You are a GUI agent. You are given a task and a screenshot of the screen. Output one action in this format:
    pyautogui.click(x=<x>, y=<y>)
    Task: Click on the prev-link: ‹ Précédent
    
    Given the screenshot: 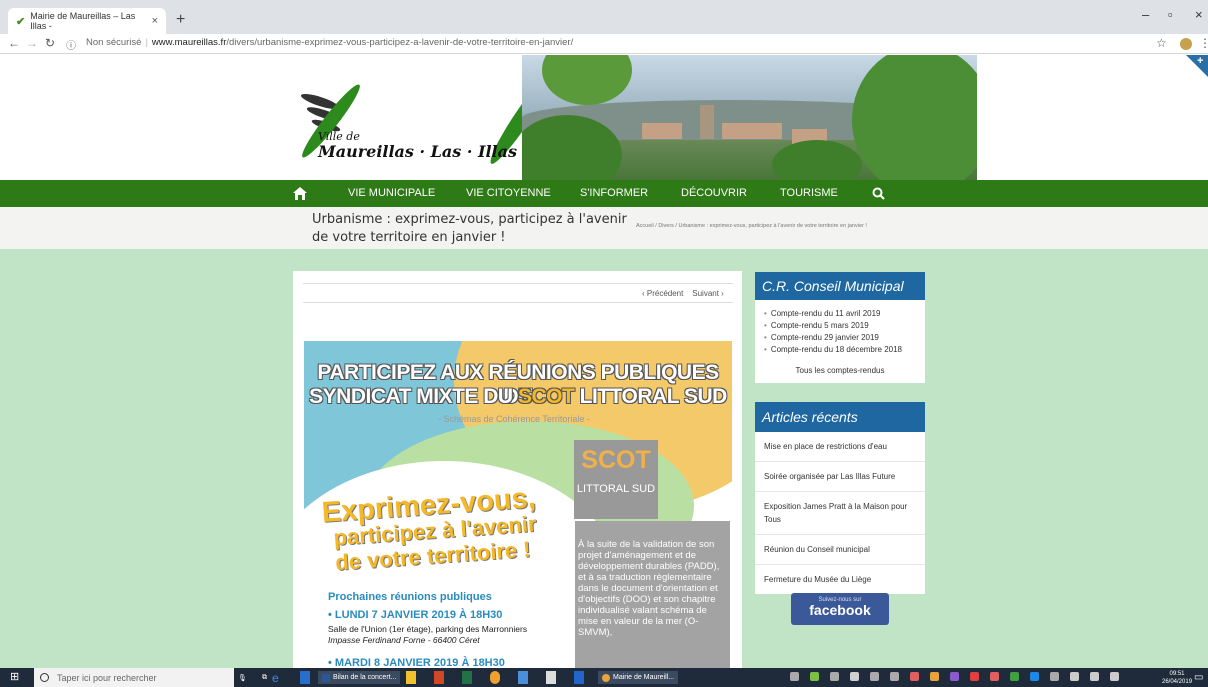 What is the action you would take?
    pyautogui.click(x=662, y=293)
    